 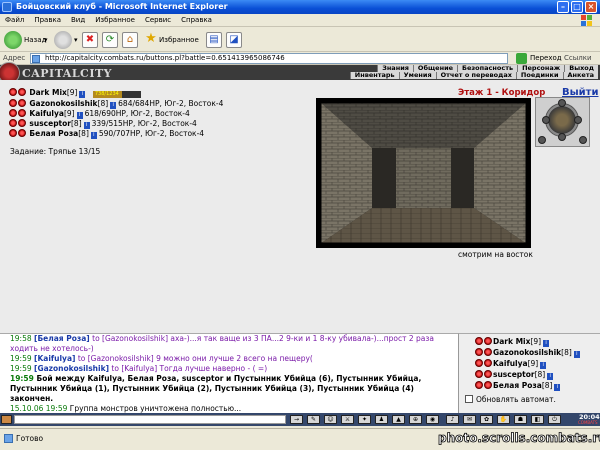 What do you see at coordinates (330, 419) in the screenshot?
I see `smiles-icon: ☺` at bounding box center [330, 419].